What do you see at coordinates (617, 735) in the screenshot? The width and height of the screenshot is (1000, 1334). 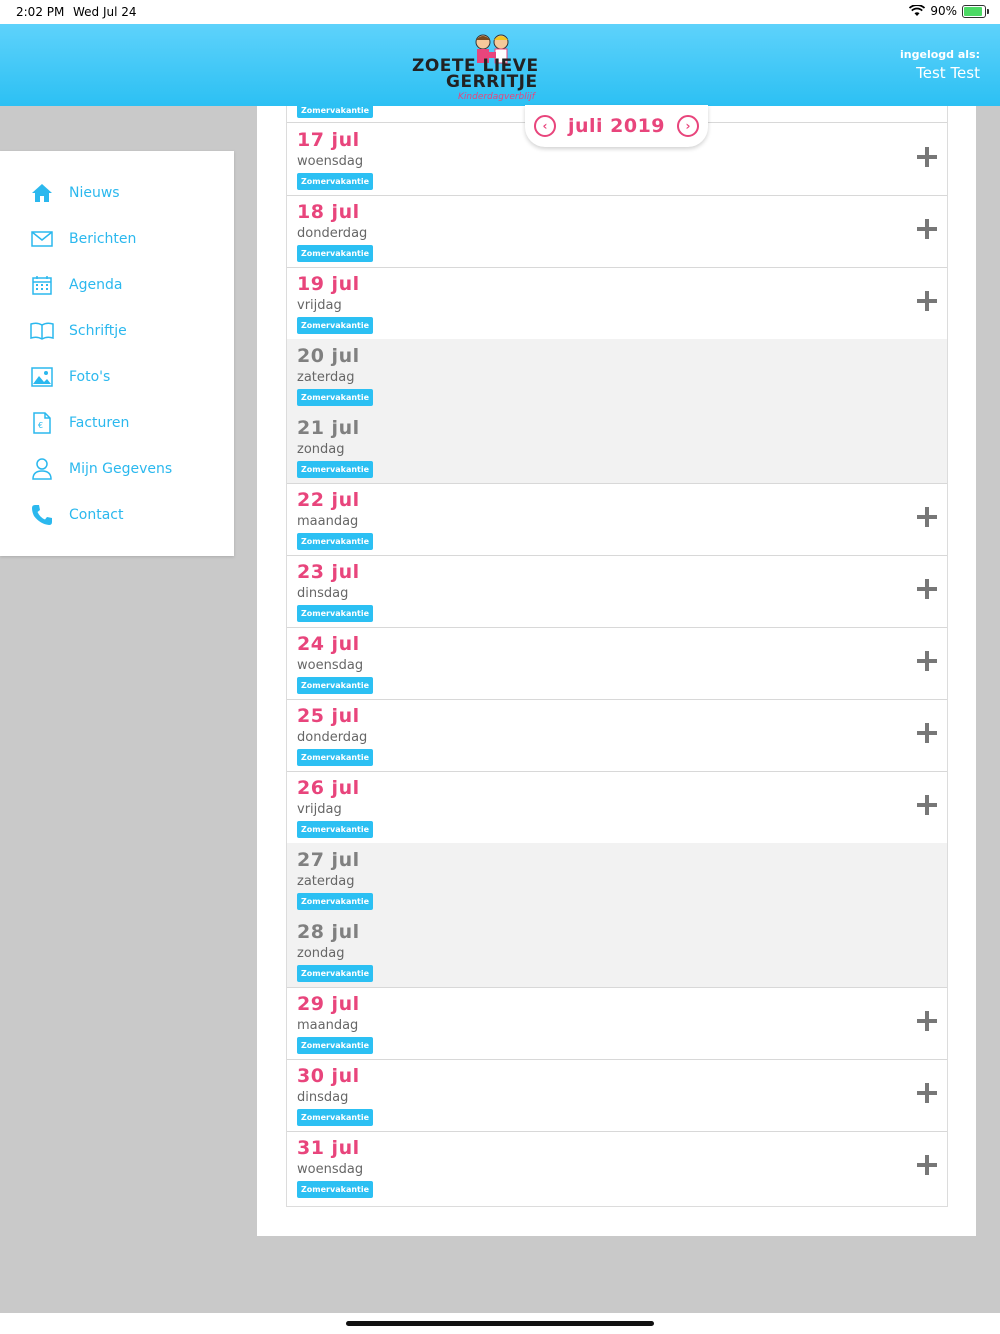 I see `agenda-day-row: 25 jul donderdag Zomervakantie` at bounding box center [617, 735].